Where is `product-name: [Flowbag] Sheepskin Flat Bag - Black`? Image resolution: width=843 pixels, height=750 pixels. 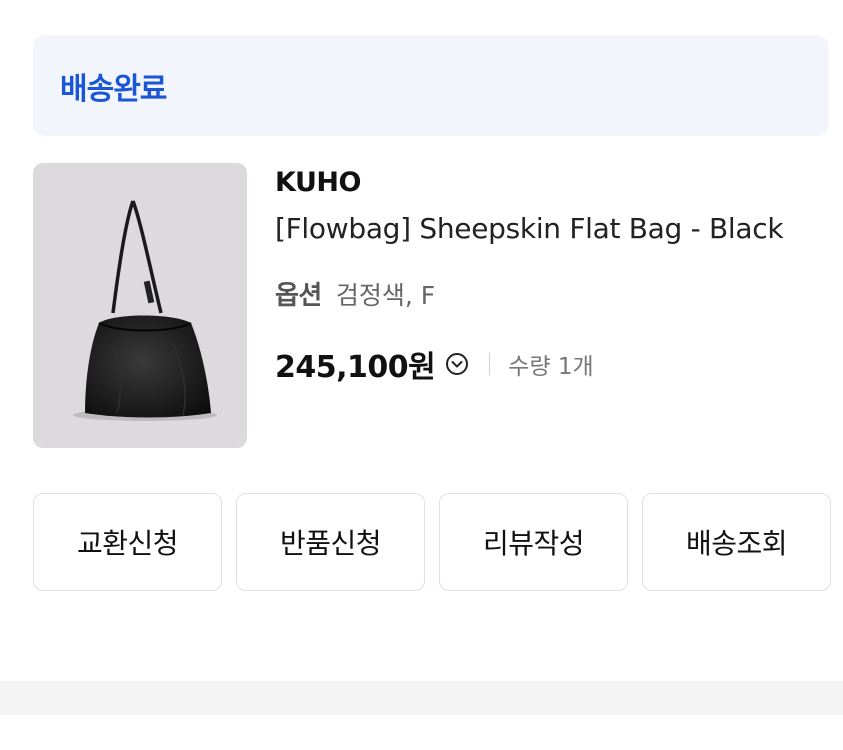 product-name: [Flowbag] Sheepskin Flat Bag - Black is located at coordinates (529, 228).